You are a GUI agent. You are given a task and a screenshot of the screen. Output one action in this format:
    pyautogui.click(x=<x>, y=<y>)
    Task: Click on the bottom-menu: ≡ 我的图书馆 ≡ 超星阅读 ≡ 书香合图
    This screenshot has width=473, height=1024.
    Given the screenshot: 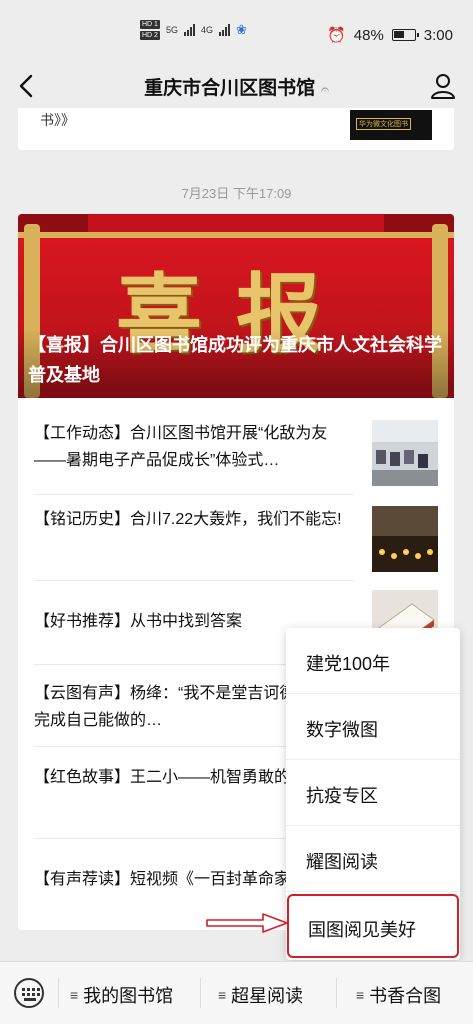 What is the action you would take?
    pyautogui.click(x=236, y=992)
    